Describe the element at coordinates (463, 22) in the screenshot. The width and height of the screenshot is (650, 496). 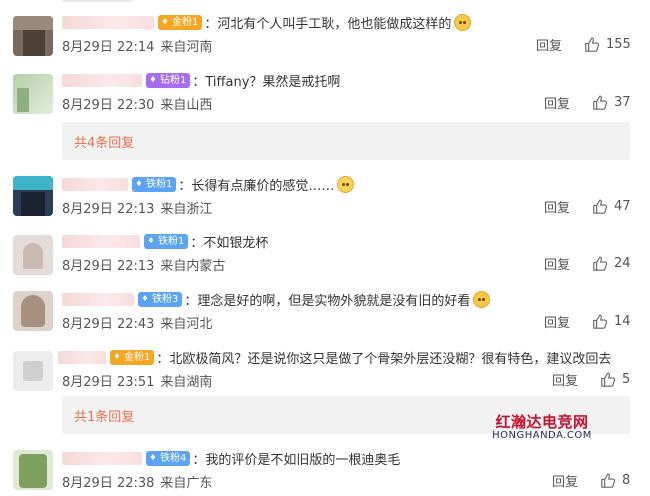
I see `cat-face-icon` at that location.